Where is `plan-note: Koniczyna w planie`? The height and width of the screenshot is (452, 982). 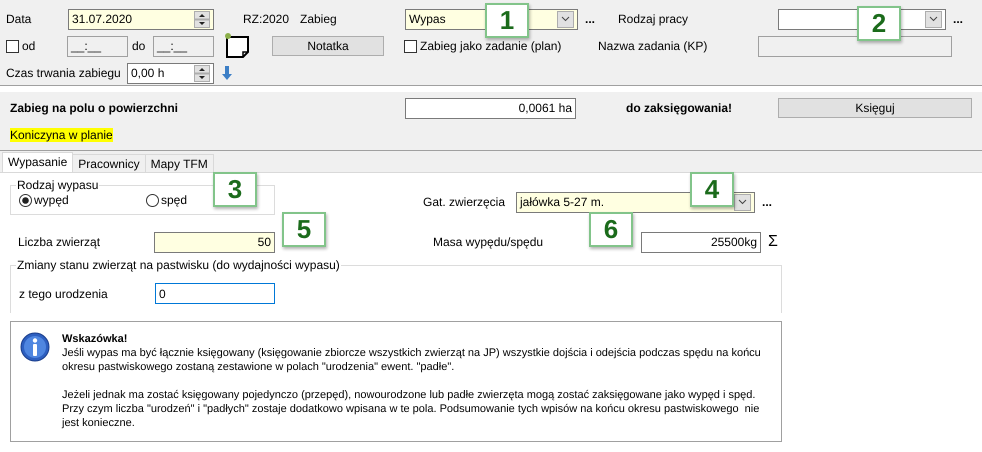
plan-note: Koniczyna w planie is located at coordinates (61, 135).